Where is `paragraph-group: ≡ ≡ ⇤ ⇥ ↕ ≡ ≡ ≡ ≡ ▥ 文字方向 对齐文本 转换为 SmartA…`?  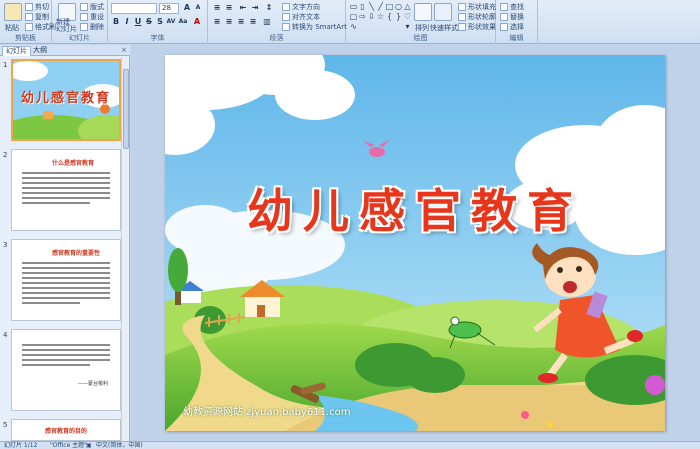
paragraph-group: ≡ ≡ ⇤ ⇥ ↕ ≡ ≡ ≡ ≡ ▥ 文字方向 对齐文本 转换为 SmartA… is located at coordinates (277, 22).